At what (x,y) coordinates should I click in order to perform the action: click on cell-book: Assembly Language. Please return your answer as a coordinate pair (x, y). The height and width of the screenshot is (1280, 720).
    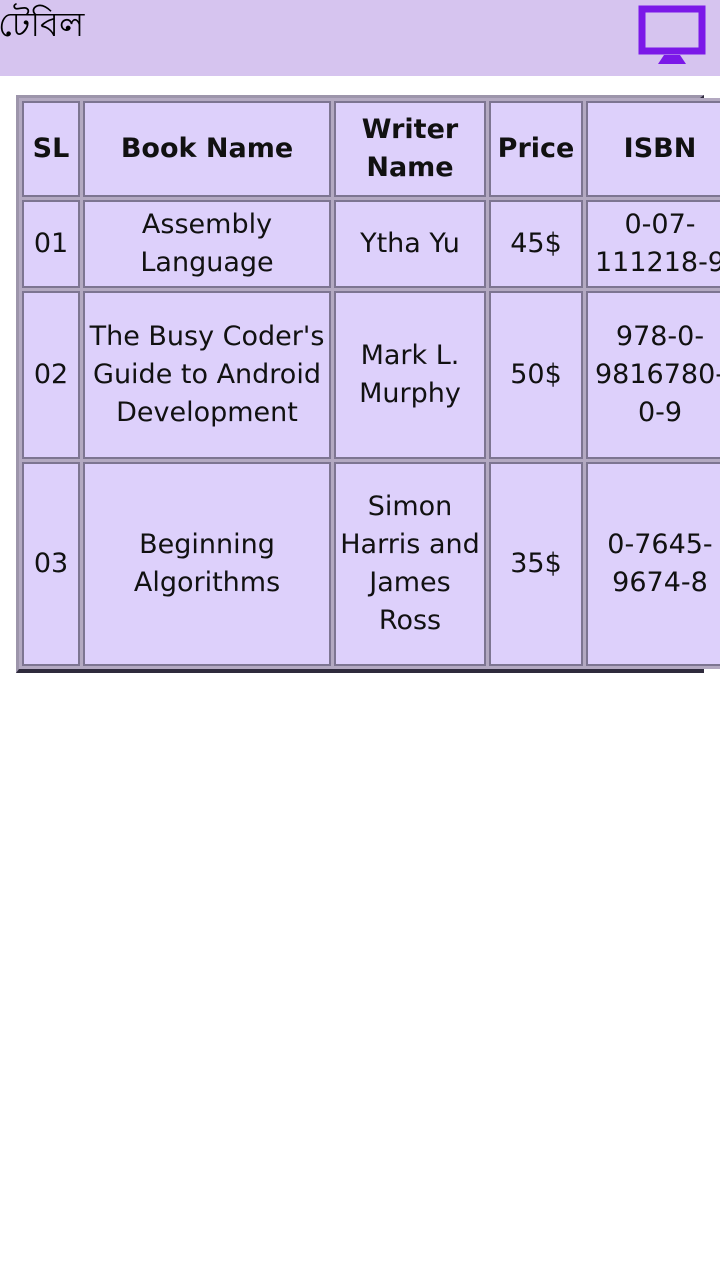
    Looking at the image, I should click on (207, 244).